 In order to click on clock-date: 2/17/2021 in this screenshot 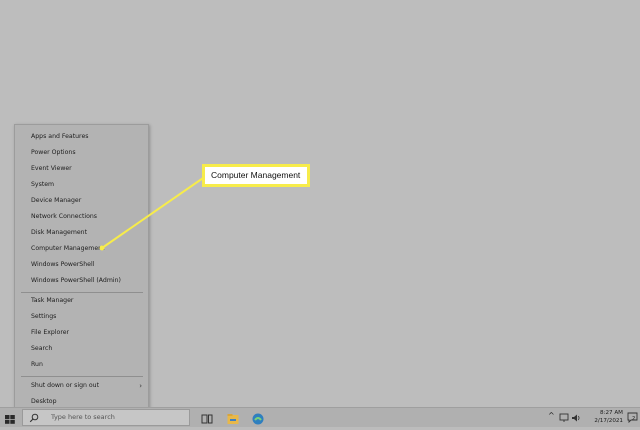, I will do `click(608, 421)`.